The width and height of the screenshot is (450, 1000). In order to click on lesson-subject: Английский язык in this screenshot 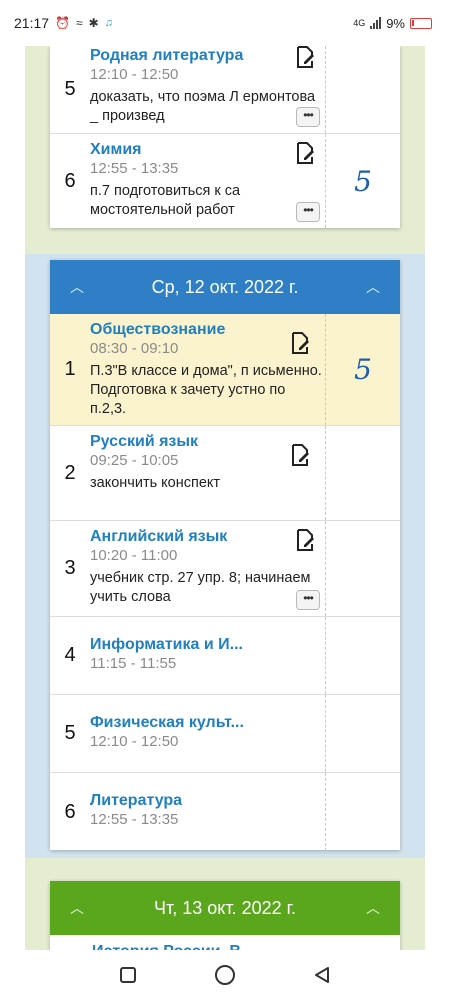, I will do `click(207, 537)`.